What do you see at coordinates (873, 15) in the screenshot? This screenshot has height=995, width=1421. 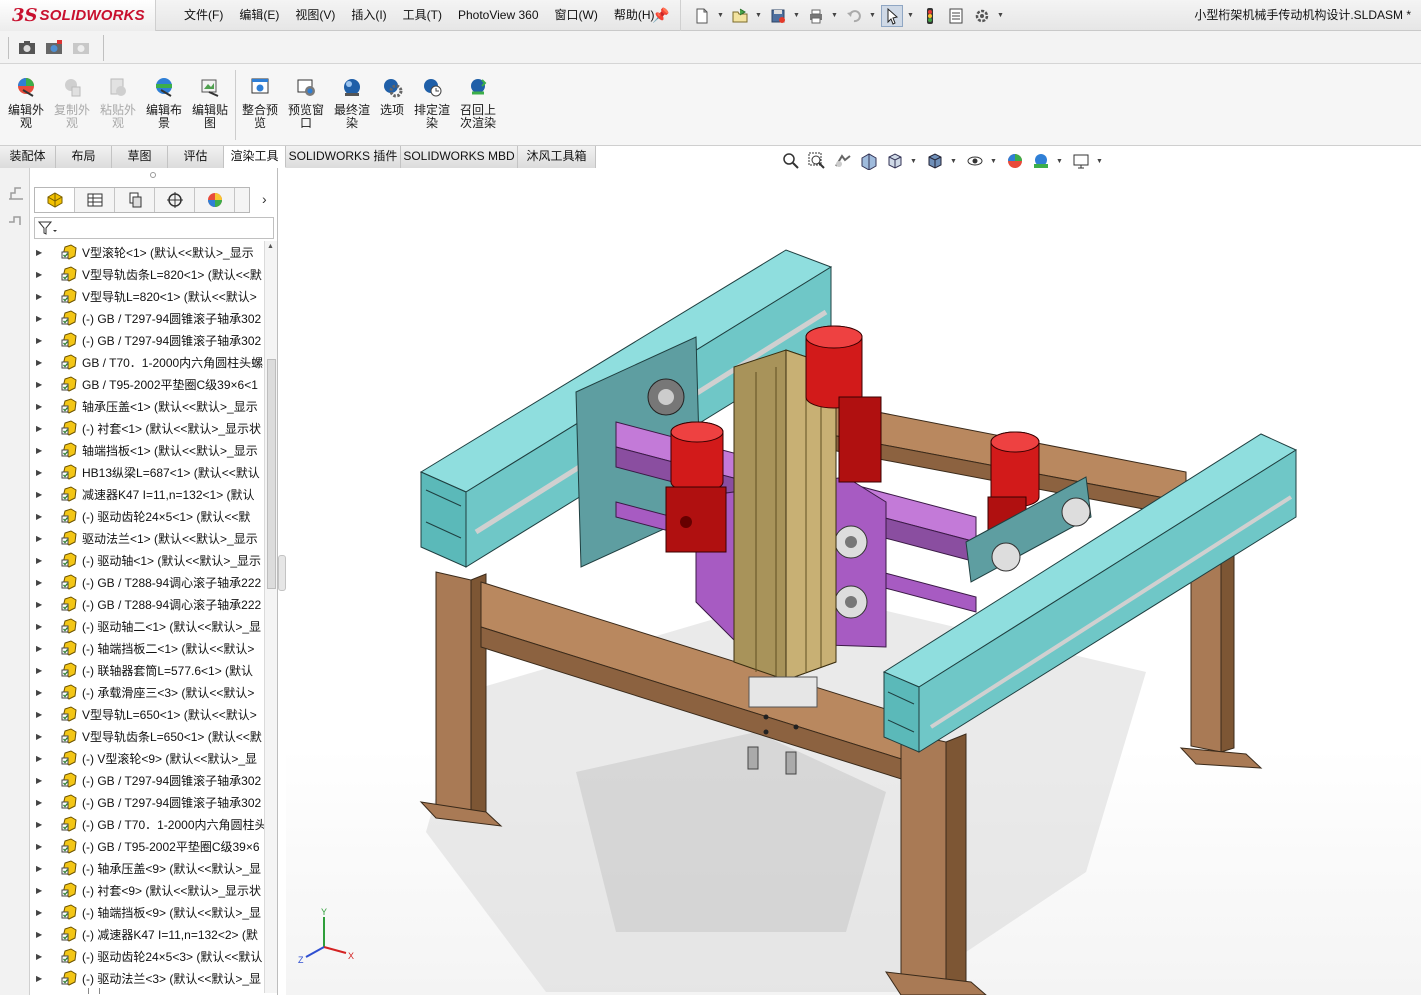 I see `undo-dropdown-icon: ▼` at bounding box center [873, 15].